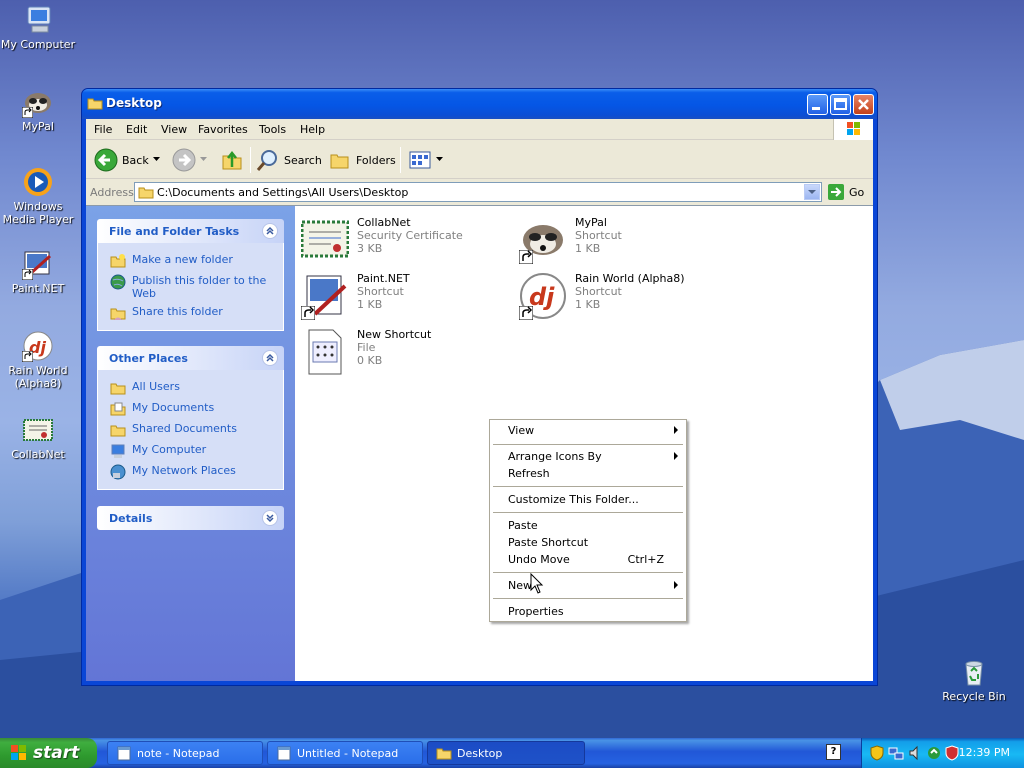 The width and height of the screenshot is (1024, 768). I want to click on shield-icon, so click(877, 753).